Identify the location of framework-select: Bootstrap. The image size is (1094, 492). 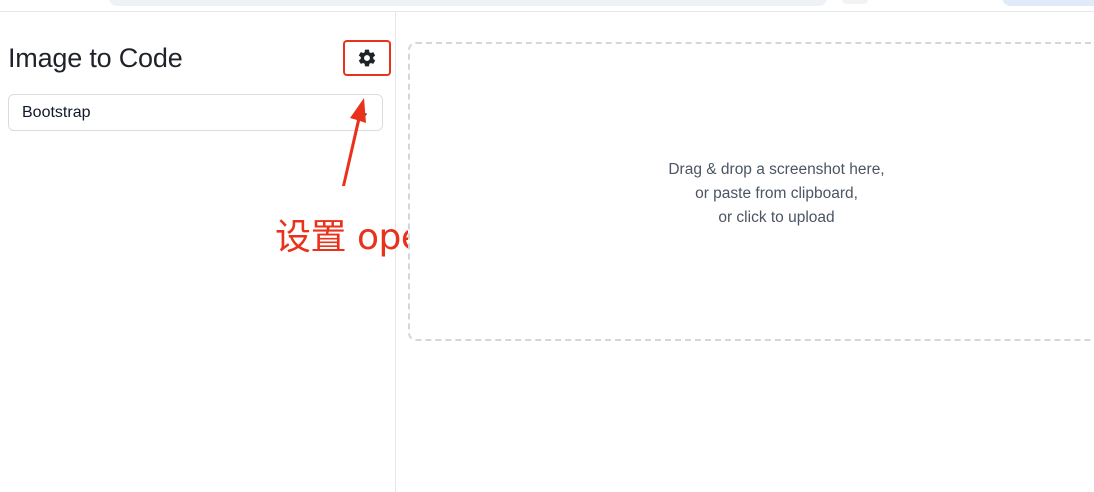
(195, 112).